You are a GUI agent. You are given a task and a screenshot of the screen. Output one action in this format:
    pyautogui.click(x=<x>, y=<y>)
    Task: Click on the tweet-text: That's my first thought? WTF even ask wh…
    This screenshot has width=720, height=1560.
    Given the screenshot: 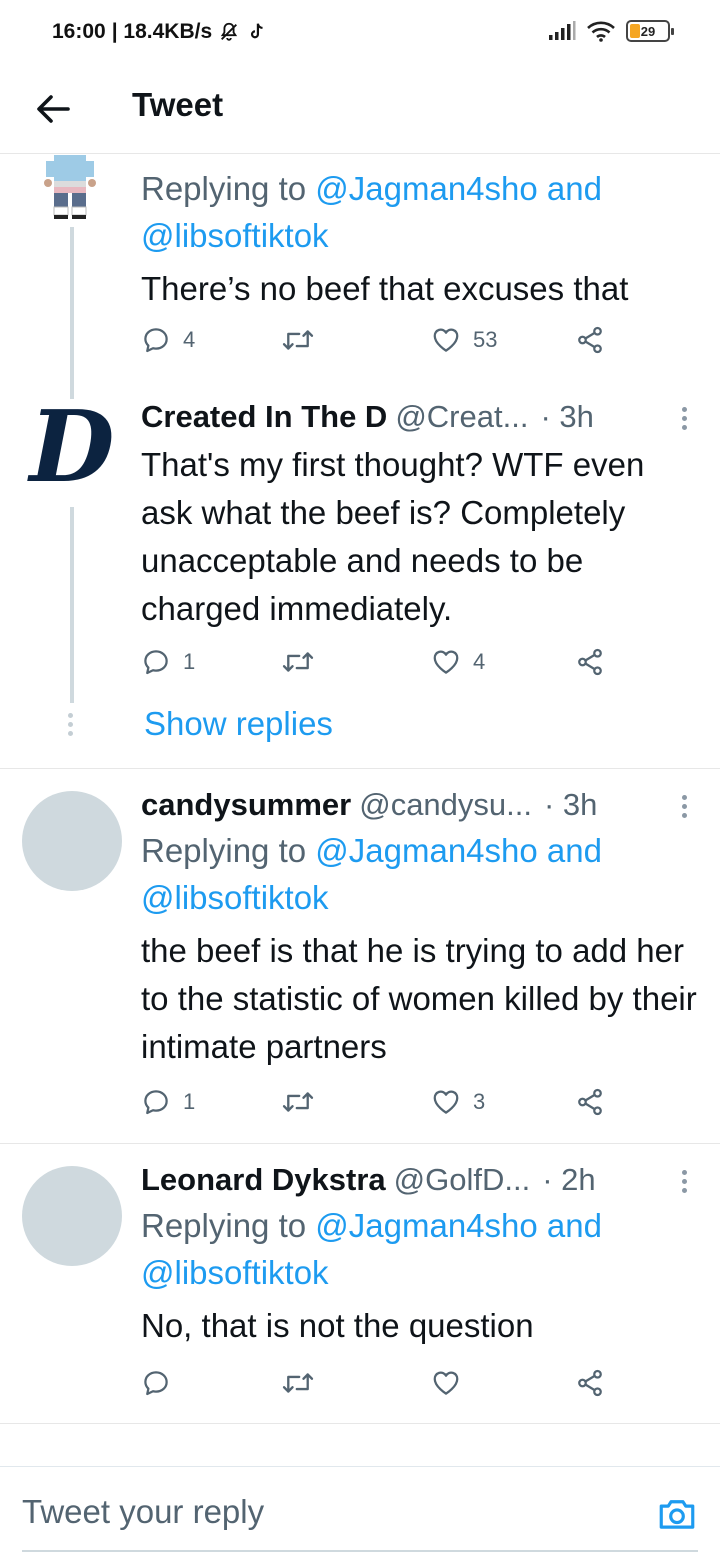 What is the action you would take?
    pyautogui.click(x=393, y=536)
    